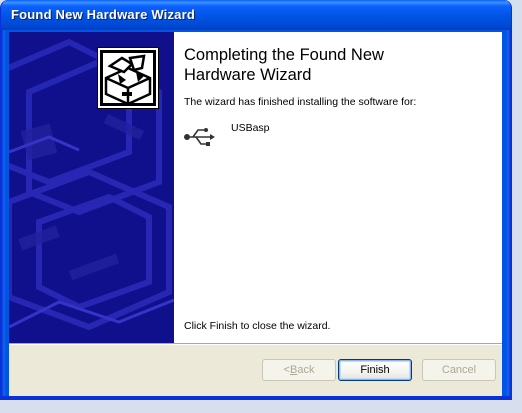 This screenshot has height=413, width=522. What do you see at coordinates (509, 214) in the screenshot?
I see `window-frame-right` at bounding box center [509, 214].